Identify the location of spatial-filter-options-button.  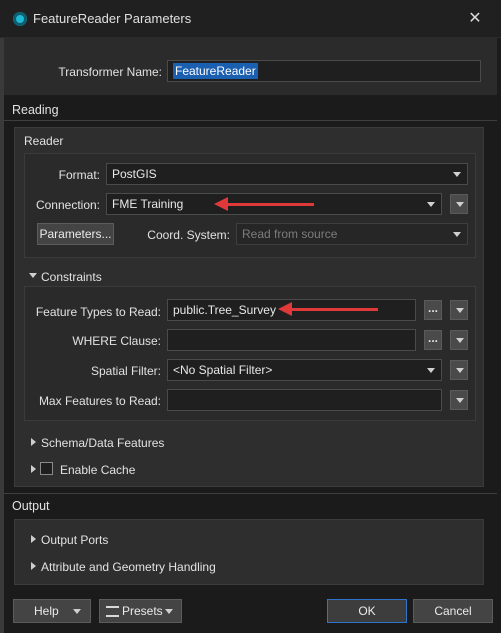
(459, 370).